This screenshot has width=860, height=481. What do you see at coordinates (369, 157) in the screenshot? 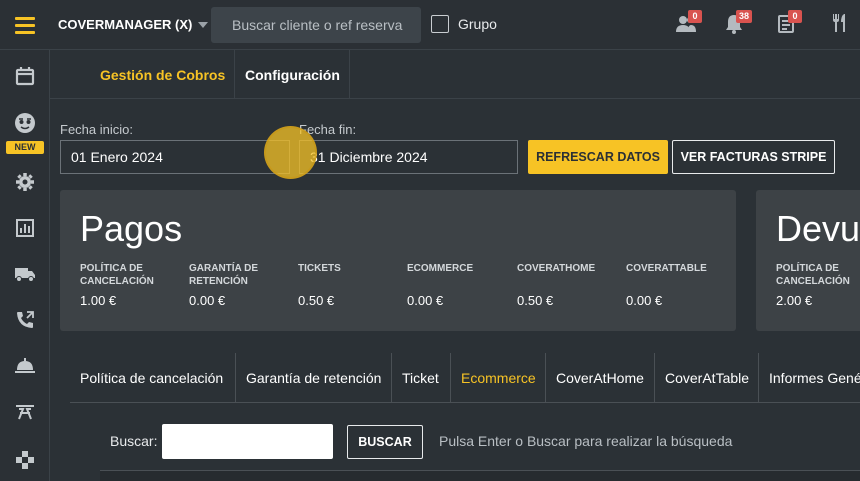
I see `end-date-value: 31 Diciembre 2024` at bounding box center [369, 157].